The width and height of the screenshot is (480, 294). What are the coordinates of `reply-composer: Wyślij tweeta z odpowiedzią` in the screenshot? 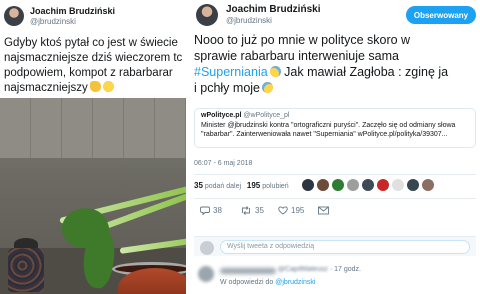 It's located at (335, 246).